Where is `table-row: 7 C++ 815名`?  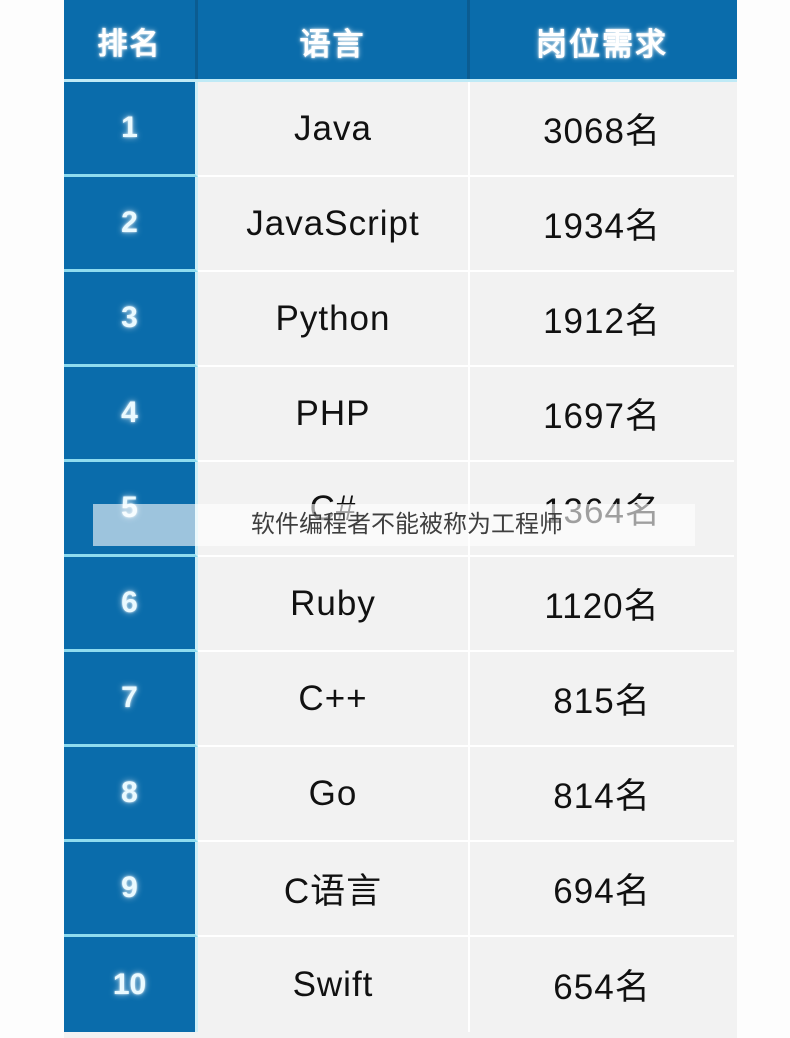 table-row: 7 C++ 815名 is located at coordinates (400, 699).